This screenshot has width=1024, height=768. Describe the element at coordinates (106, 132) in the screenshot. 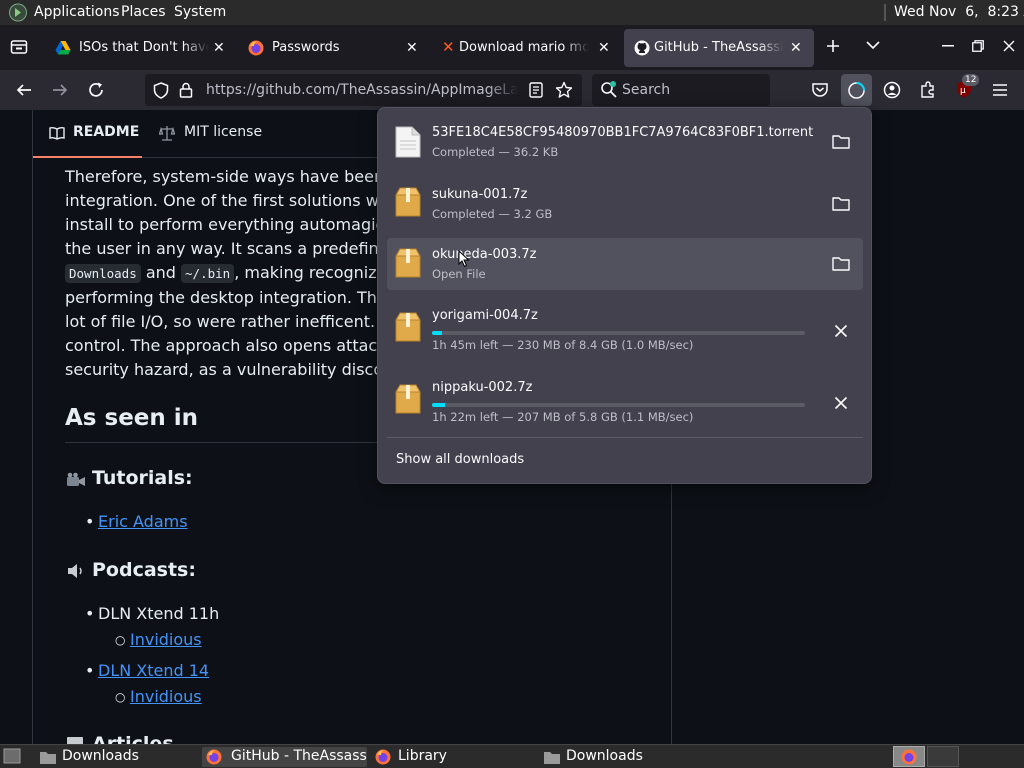

I see `readme-label: README` at that location.